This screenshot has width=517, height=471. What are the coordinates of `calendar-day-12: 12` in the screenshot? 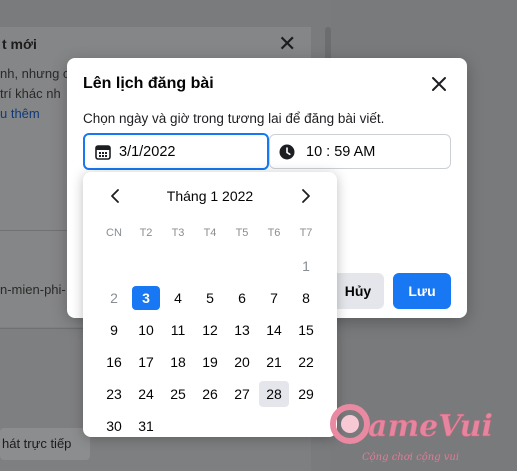 It's located at (210, 330).